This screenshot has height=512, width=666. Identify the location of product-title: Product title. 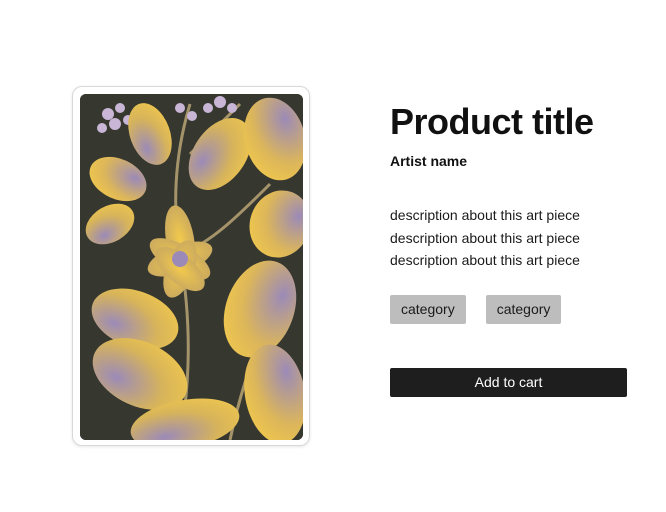
(492, 121).